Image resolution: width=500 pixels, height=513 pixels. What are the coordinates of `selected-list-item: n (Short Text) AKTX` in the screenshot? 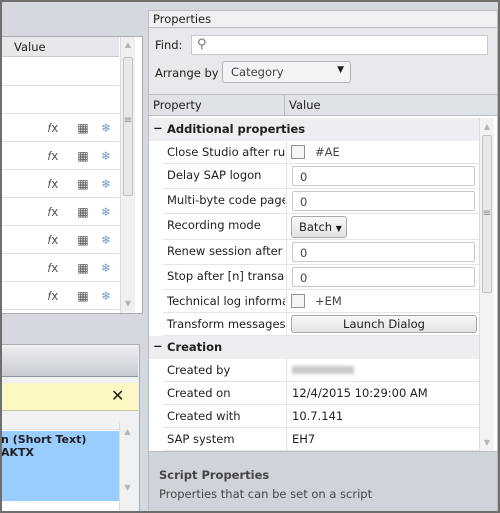 It's located at (60, 466).